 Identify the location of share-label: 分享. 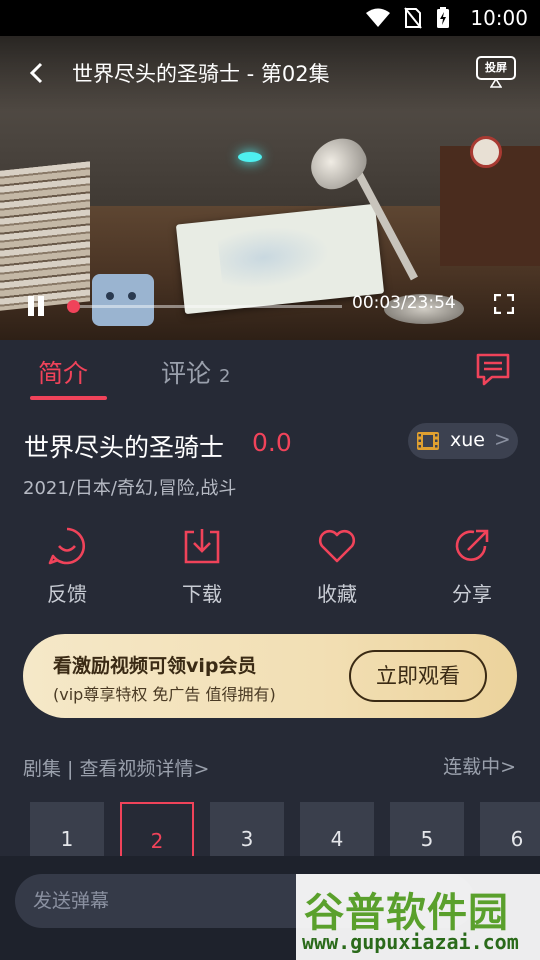
(472, 594).